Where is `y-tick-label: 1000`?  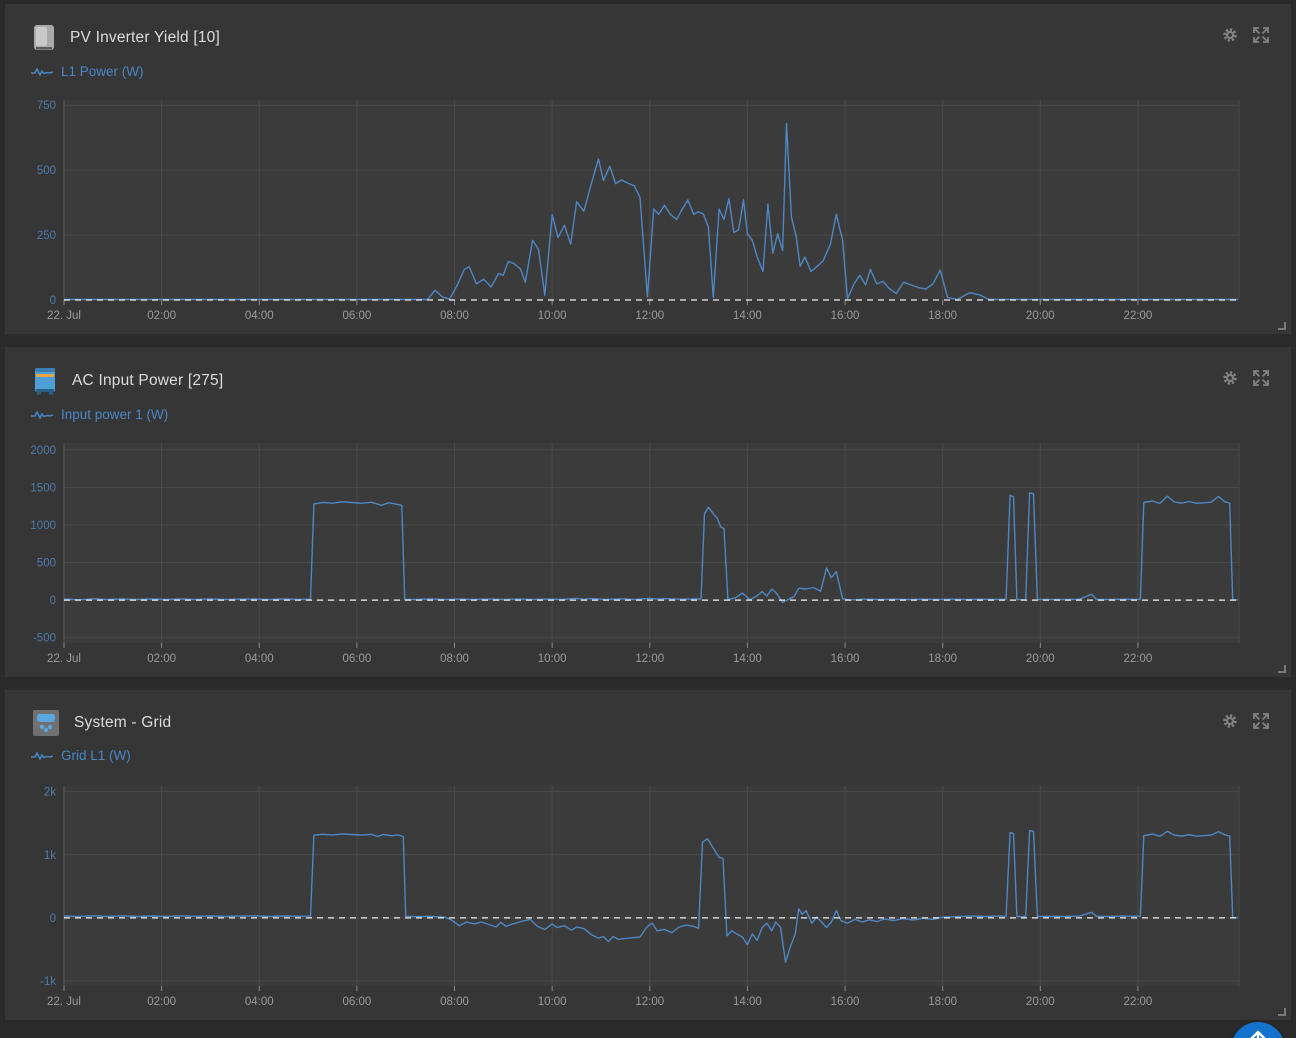
y-tick-label: 1000 is located at coordinates (43, 526).